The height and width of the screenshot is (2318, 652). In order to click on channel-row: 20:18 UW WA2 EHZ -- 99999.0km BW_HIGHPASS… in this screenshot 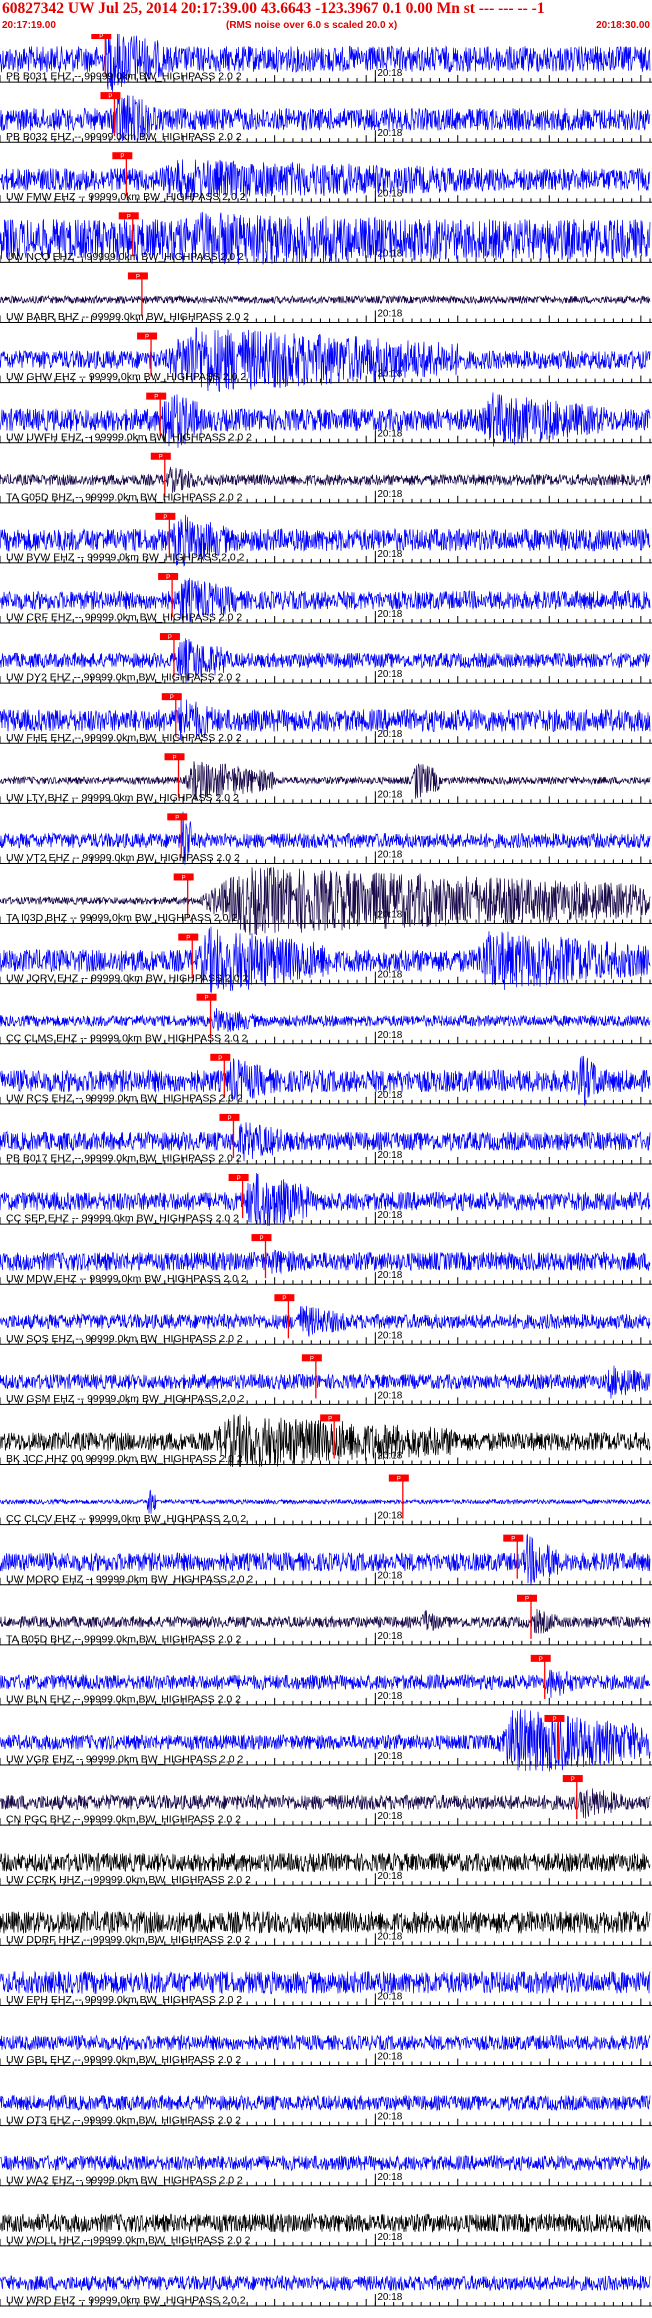, I will do `click(326, 2170)`.